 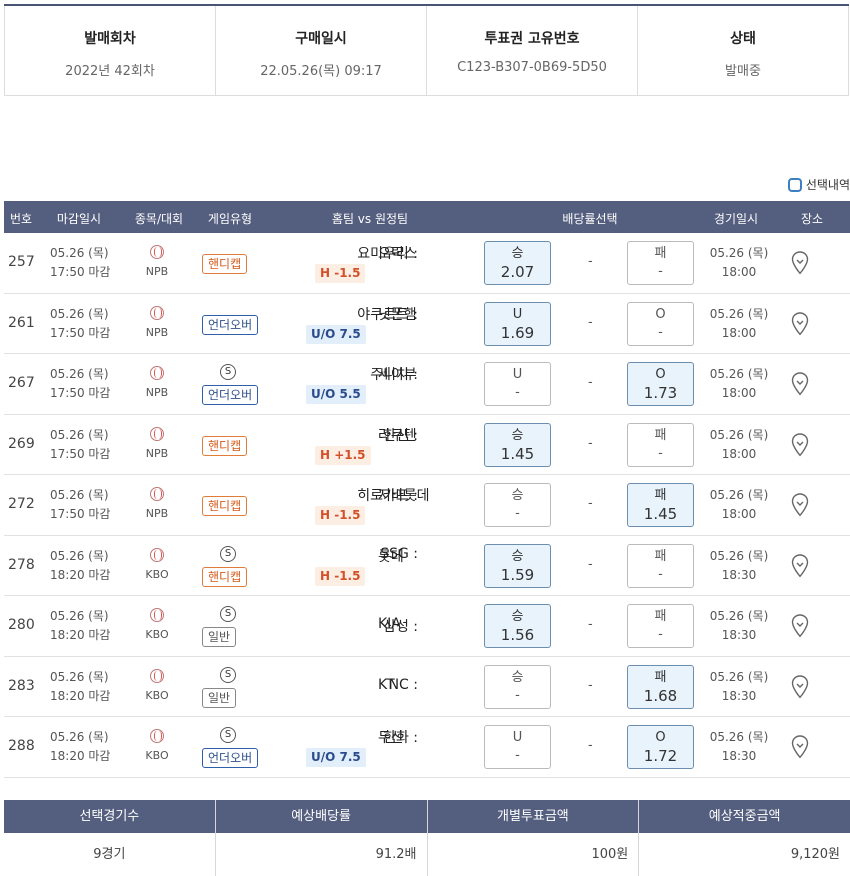 I want to click on game-time: 18:00, so click(x=739, y=272).